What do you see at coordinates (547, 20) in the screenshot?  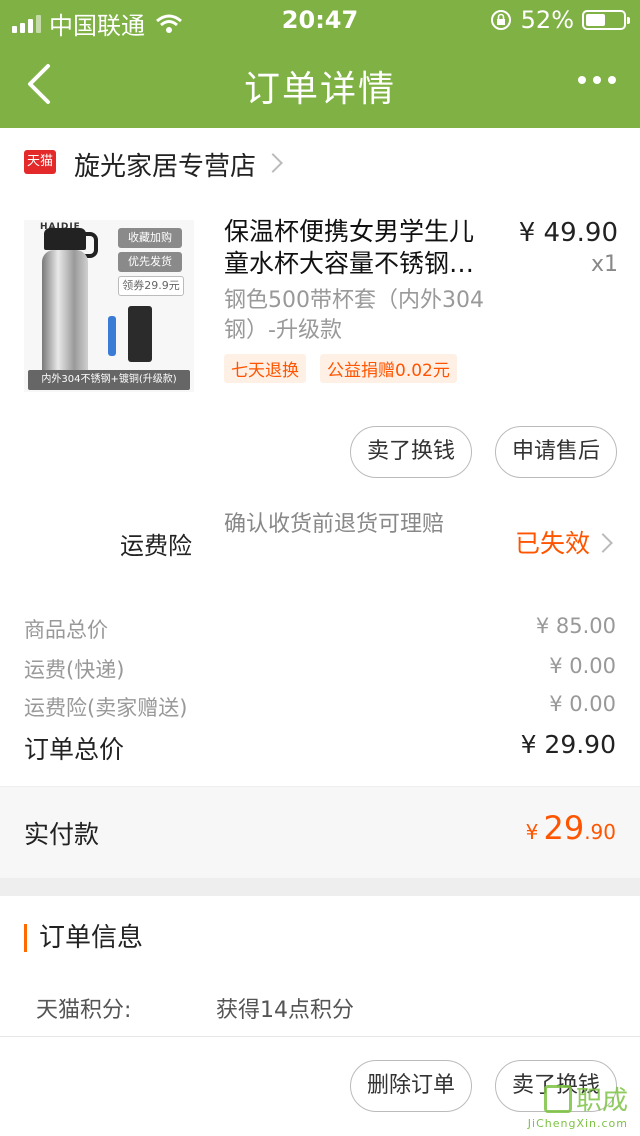 I see `battery-percent: 52%` at bounding box center [547, 20].